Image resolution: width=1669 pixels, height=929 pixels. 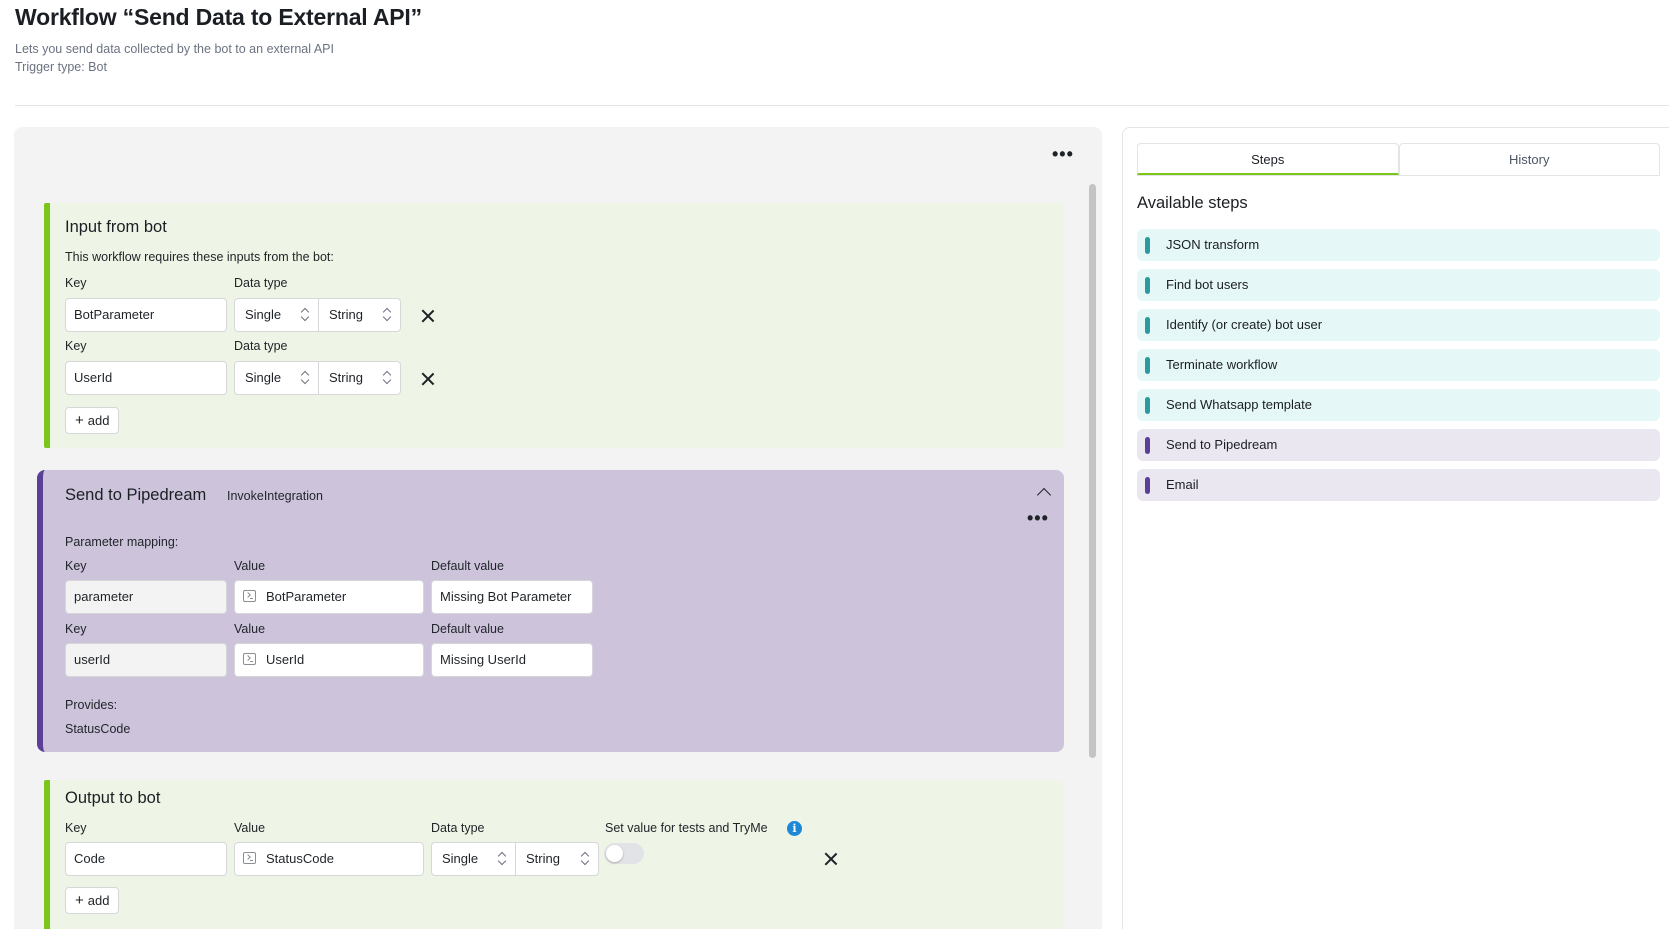 I want to click on mapping-value-field: BotParameter, so click(x=329, y=597).